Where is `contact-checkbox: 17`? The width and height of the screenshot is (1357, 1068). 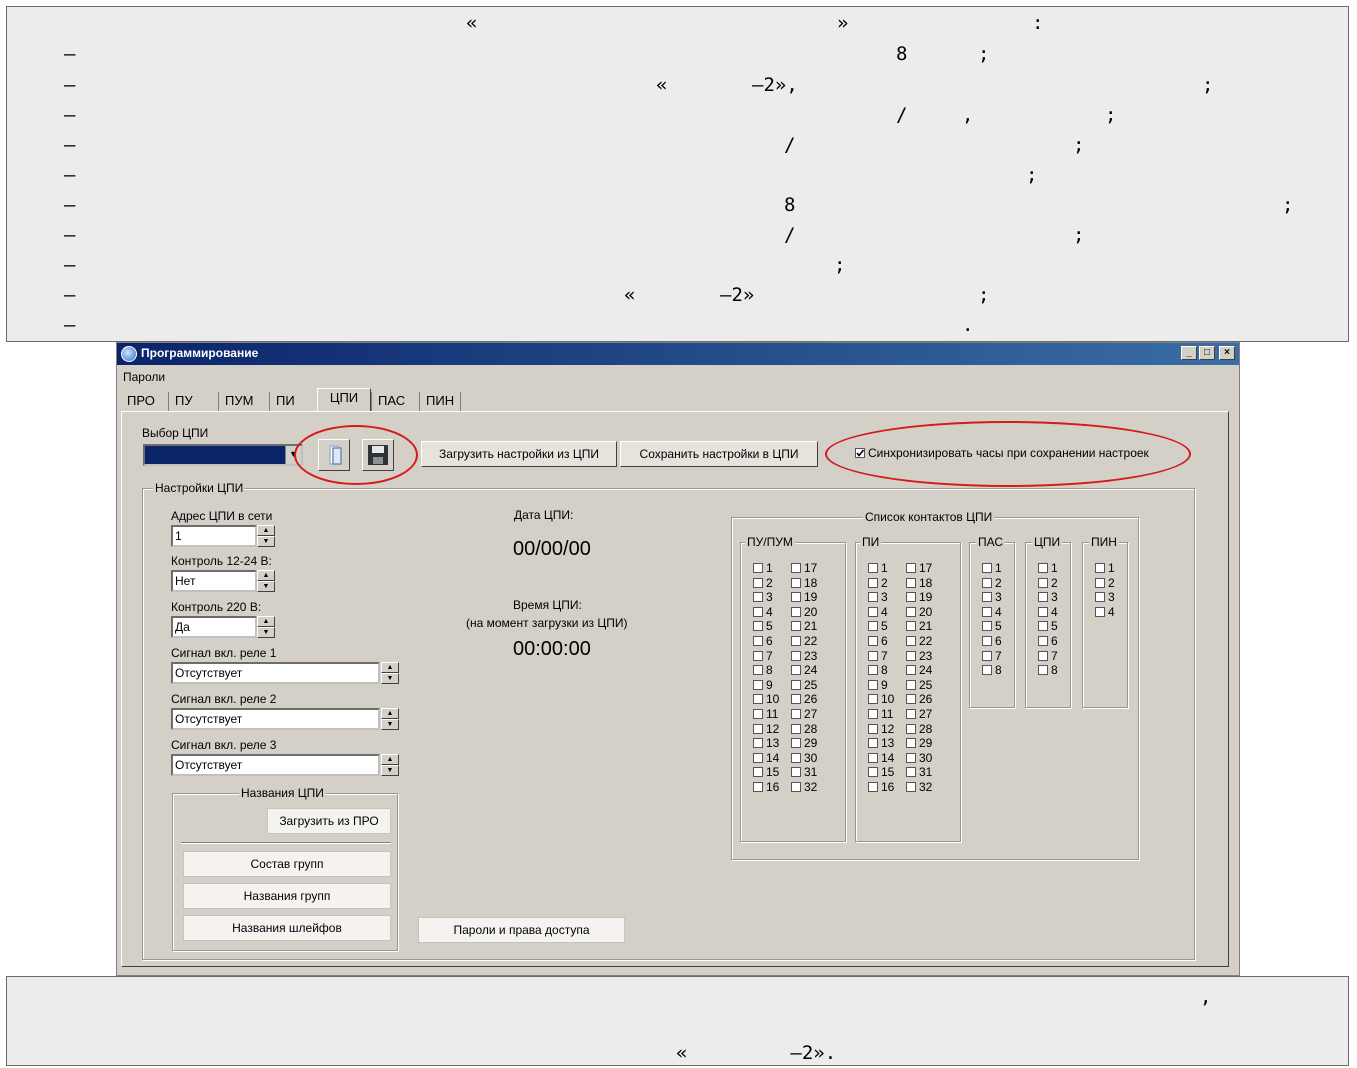 contact-checkbox: 17 is located at coordinates (804, 568).